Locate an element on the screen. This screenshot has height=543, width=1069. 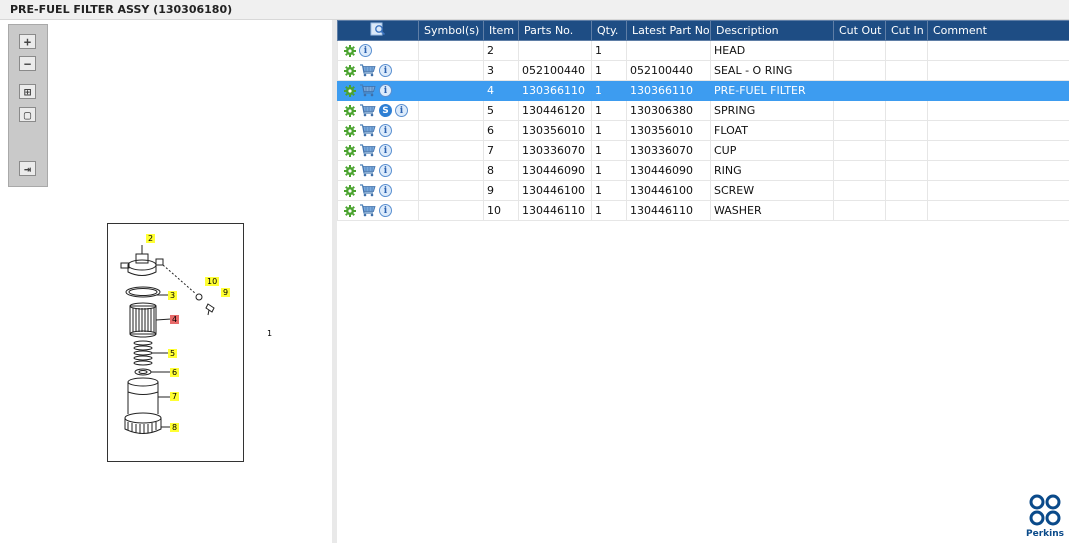
column-header-latest-part-no: Latest Part No. is located at coordinates (668, 30).